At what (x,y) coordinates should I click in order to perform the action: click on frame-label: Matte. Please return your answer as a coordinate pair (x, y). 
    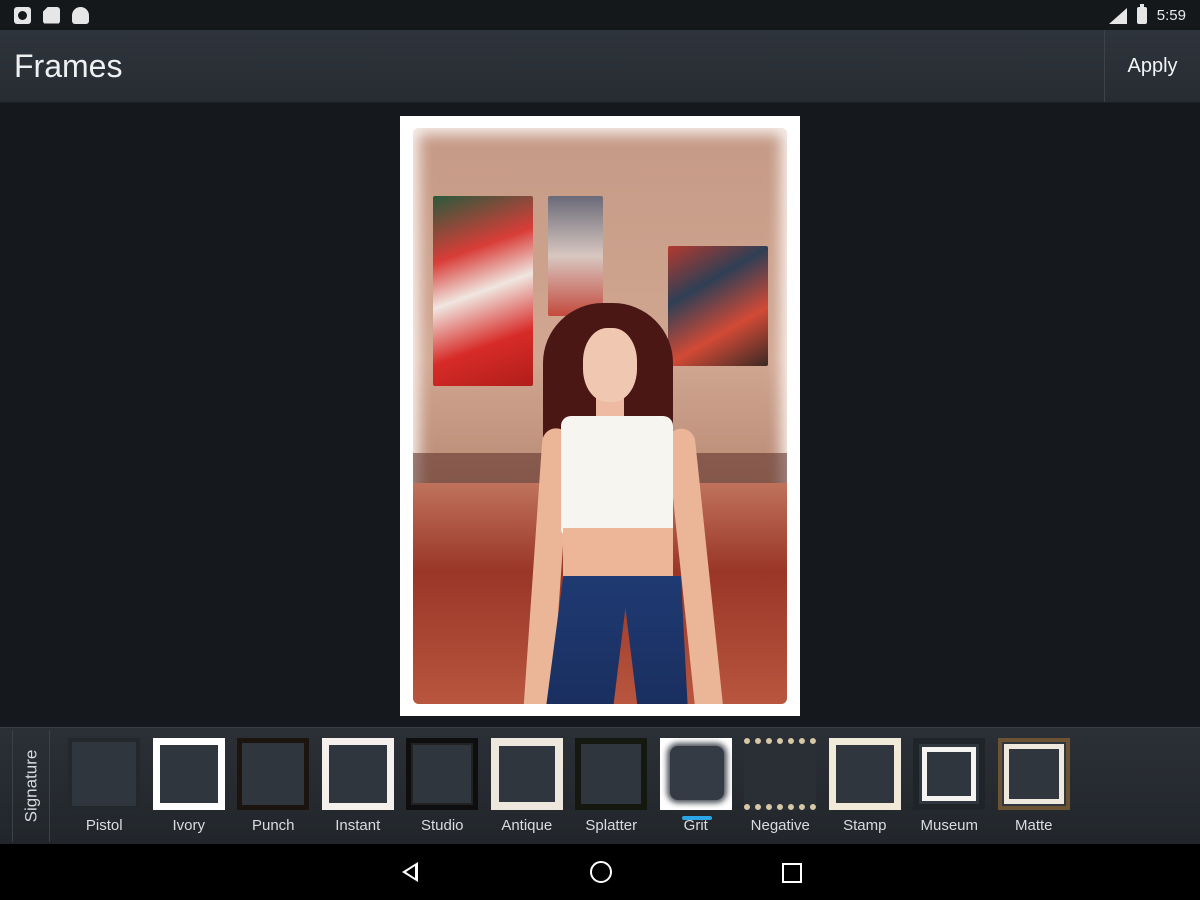
    Looking at the image, I should click on (1033, 825).